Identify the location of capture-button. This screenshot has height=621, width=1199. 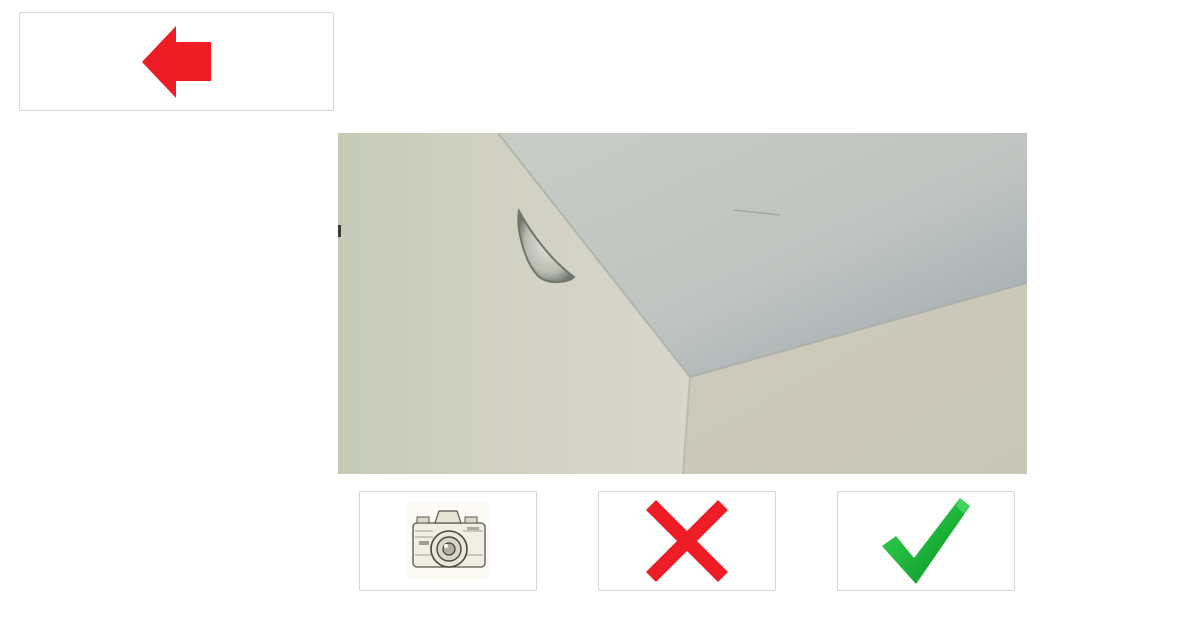
(448, 541).